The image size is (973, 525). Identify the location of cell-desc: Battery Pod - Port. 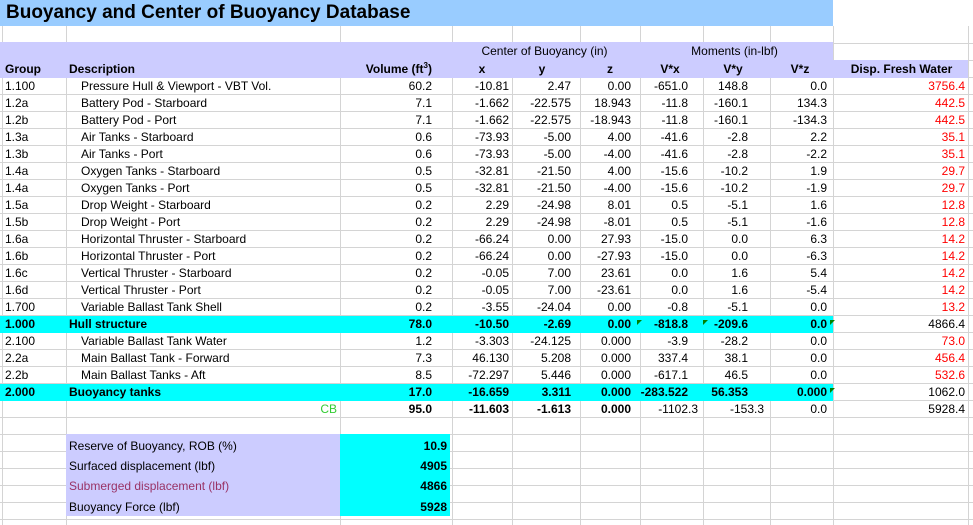
(209, 120).